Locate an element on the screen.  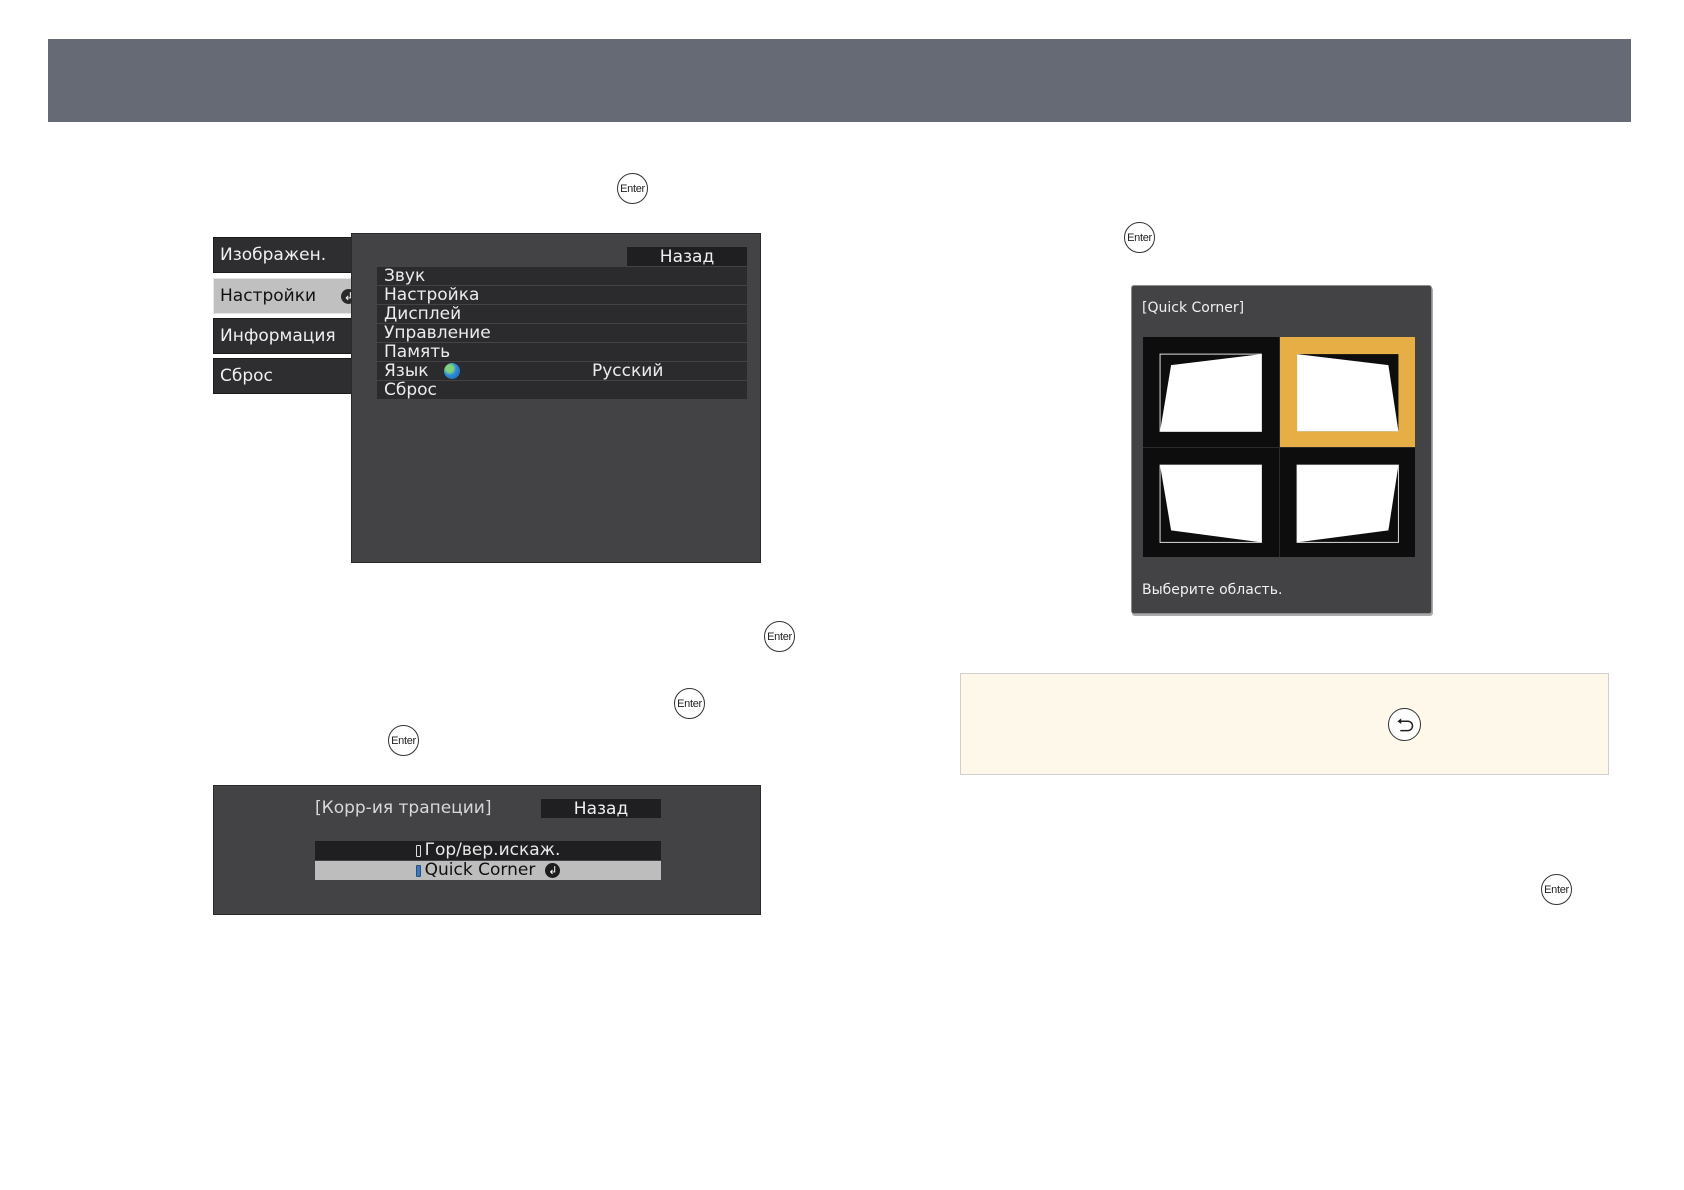
tab-label: Изображен. is located at coordinates (273, 255).